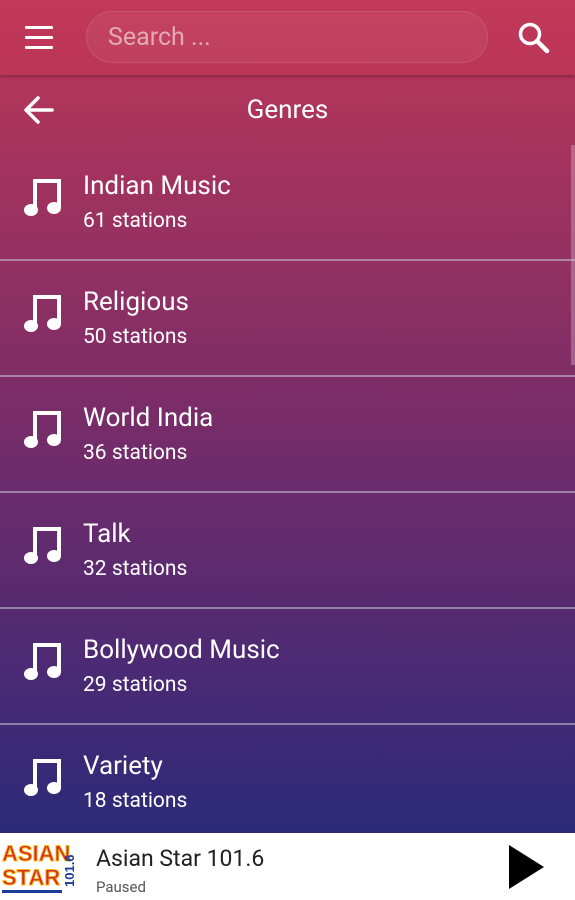 The height and width of the screenshot is (900, 575). Describe the element at coordinates (107, 534) in the screenshot. I see `genre-name: Talk` at that location.